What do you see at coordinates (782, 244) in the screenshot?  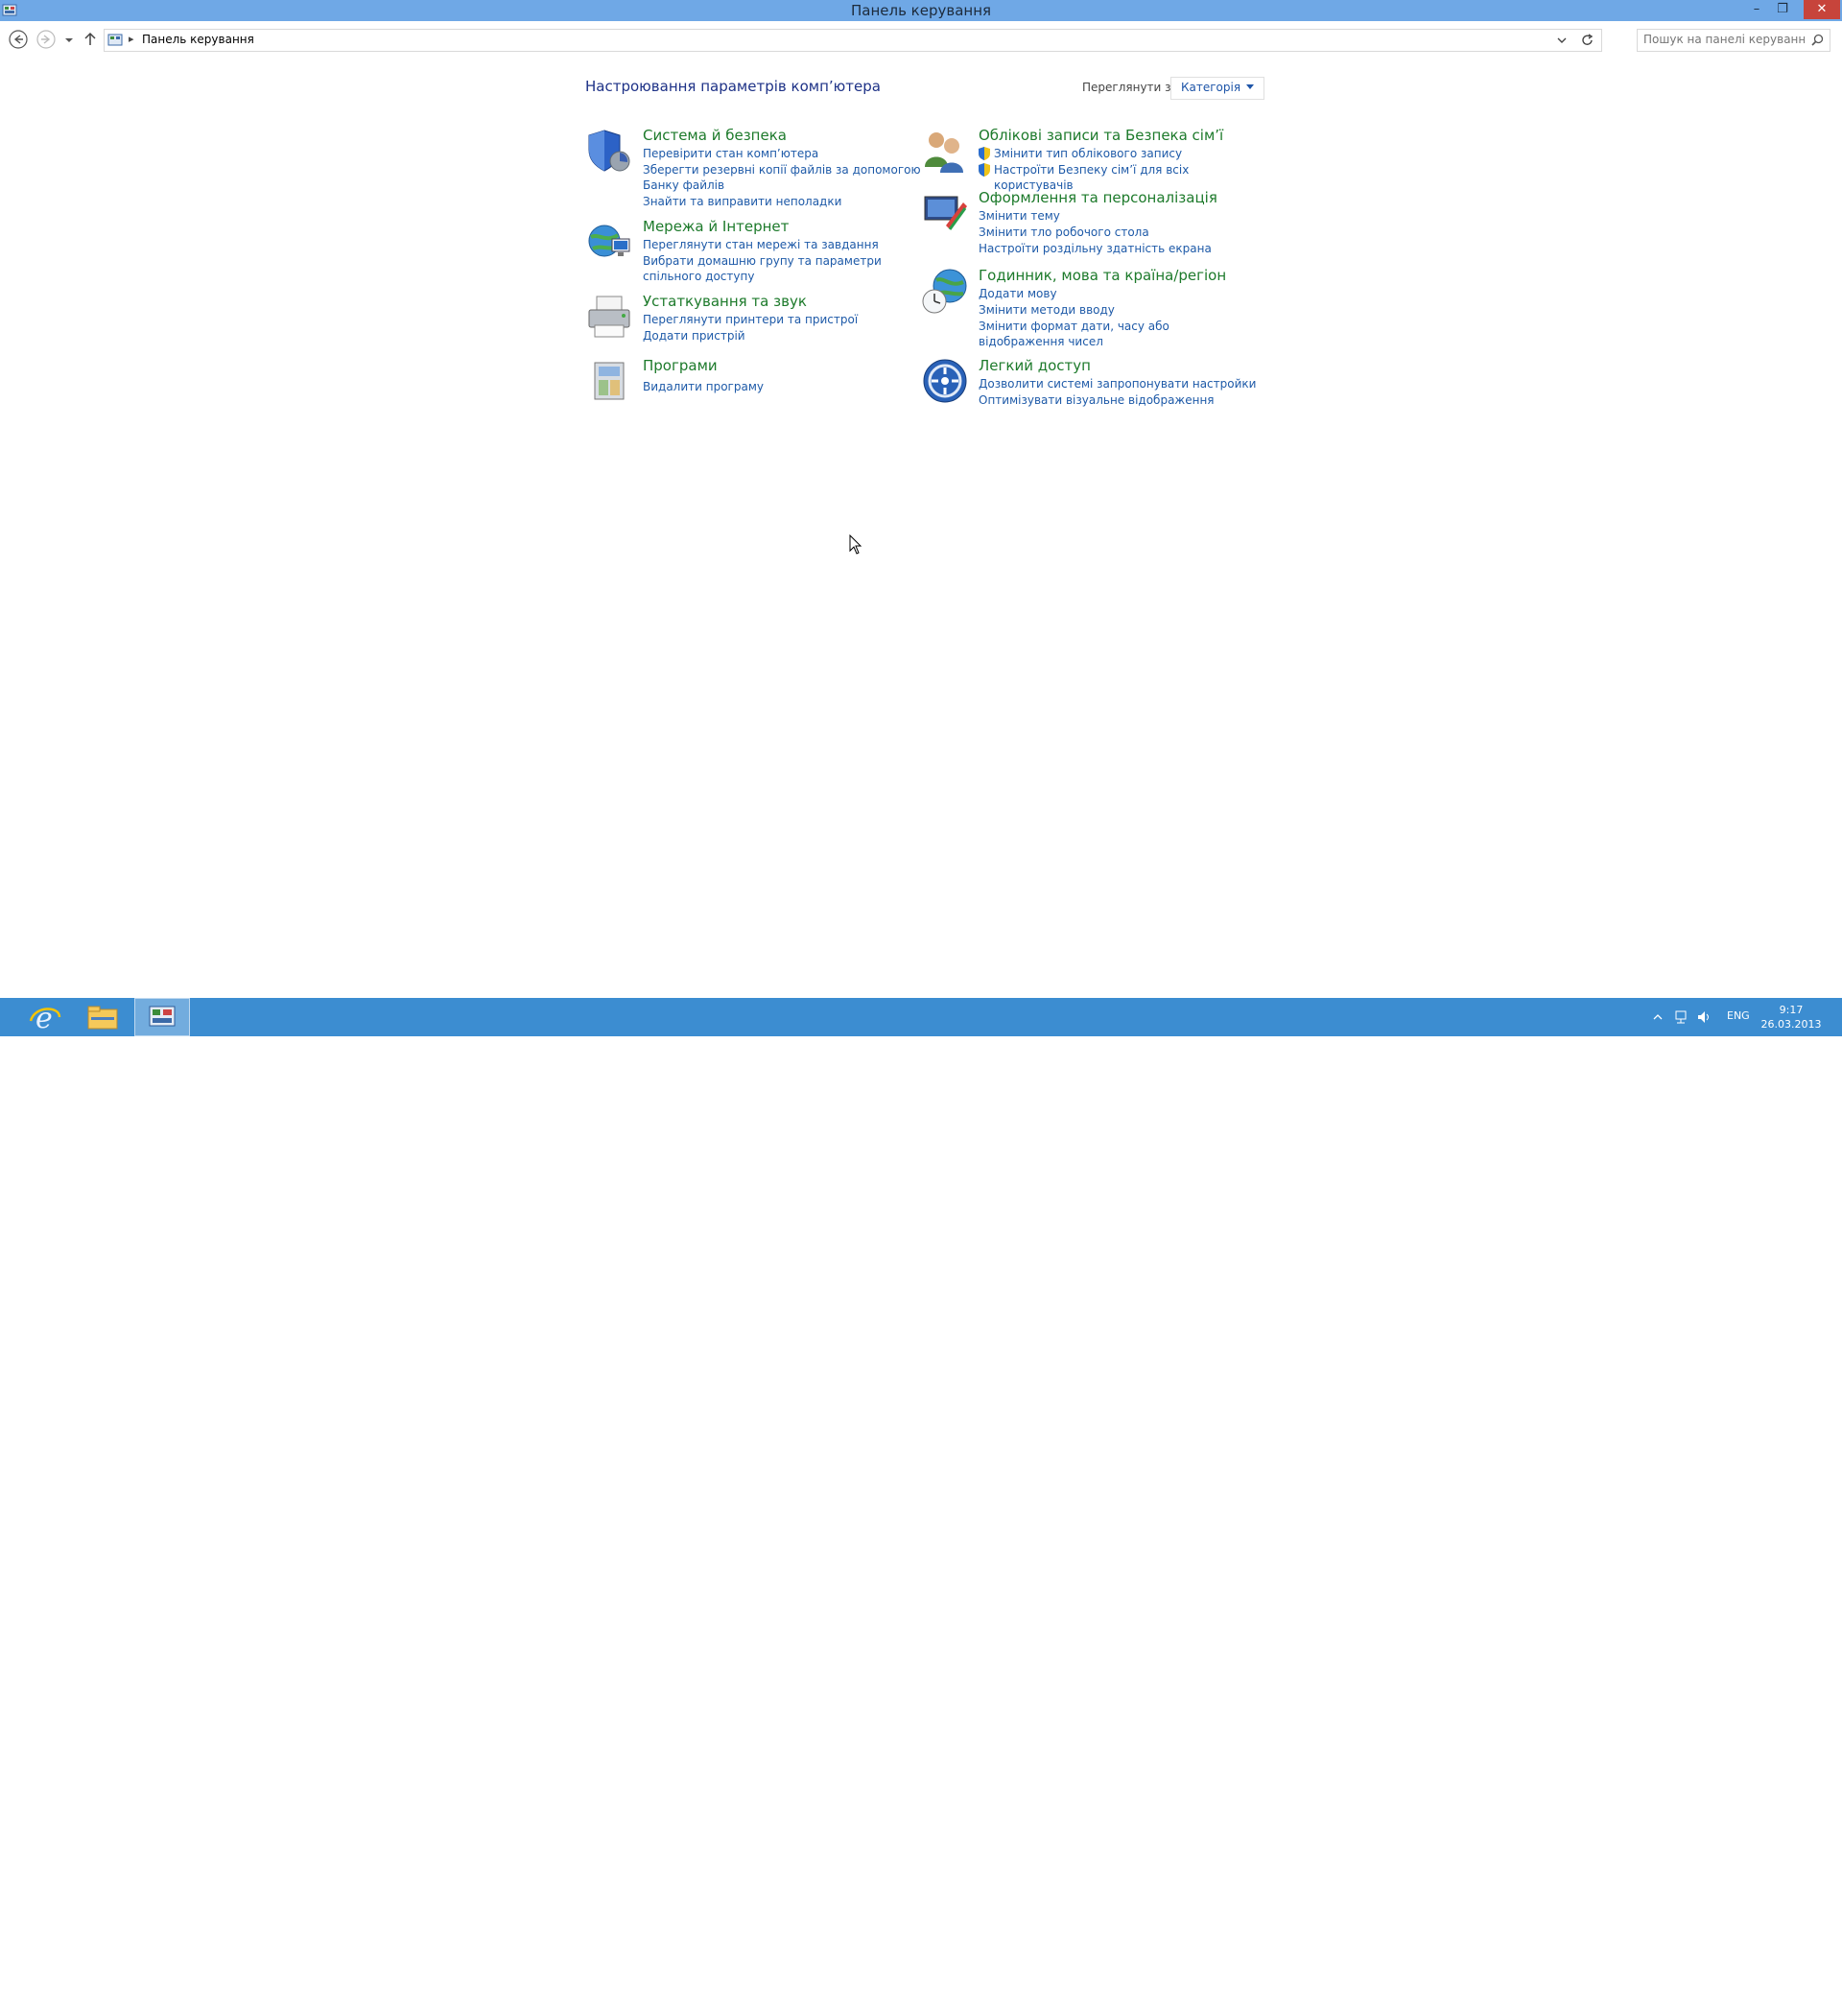 I see `link-network-status: Переглянути стан мережі та завдання` at bounding box center [782, 244].